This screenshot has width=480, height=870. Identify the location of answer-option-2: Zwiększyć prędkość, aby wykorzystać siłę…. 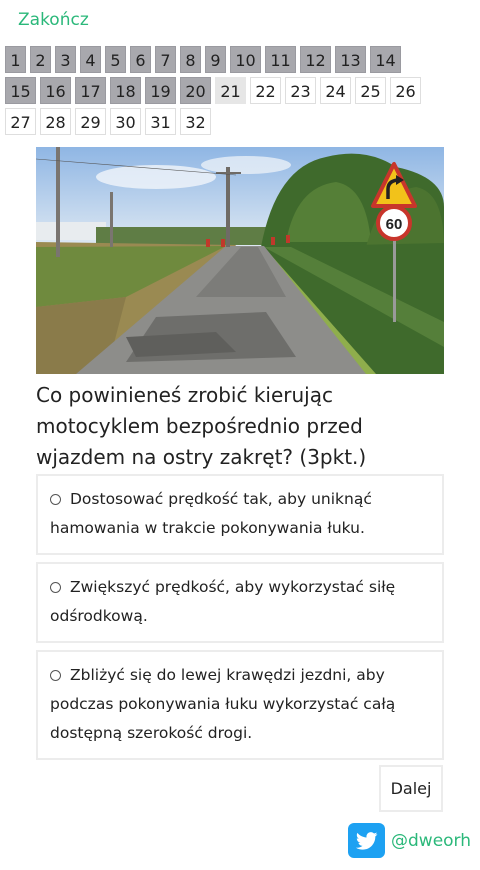
(240, 602).